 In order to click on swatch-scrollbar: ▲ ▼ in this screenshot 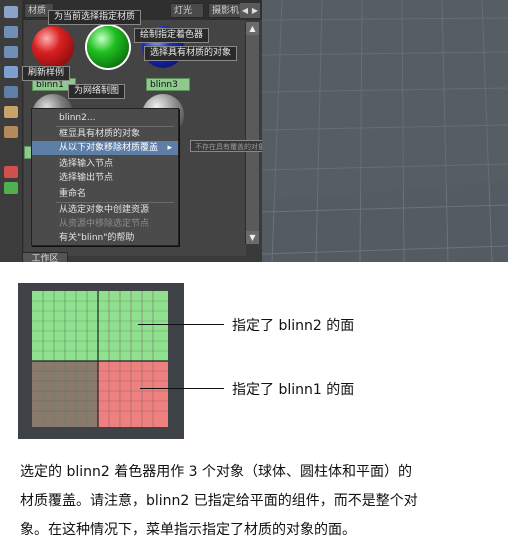, I will do `click(252, 133)`.